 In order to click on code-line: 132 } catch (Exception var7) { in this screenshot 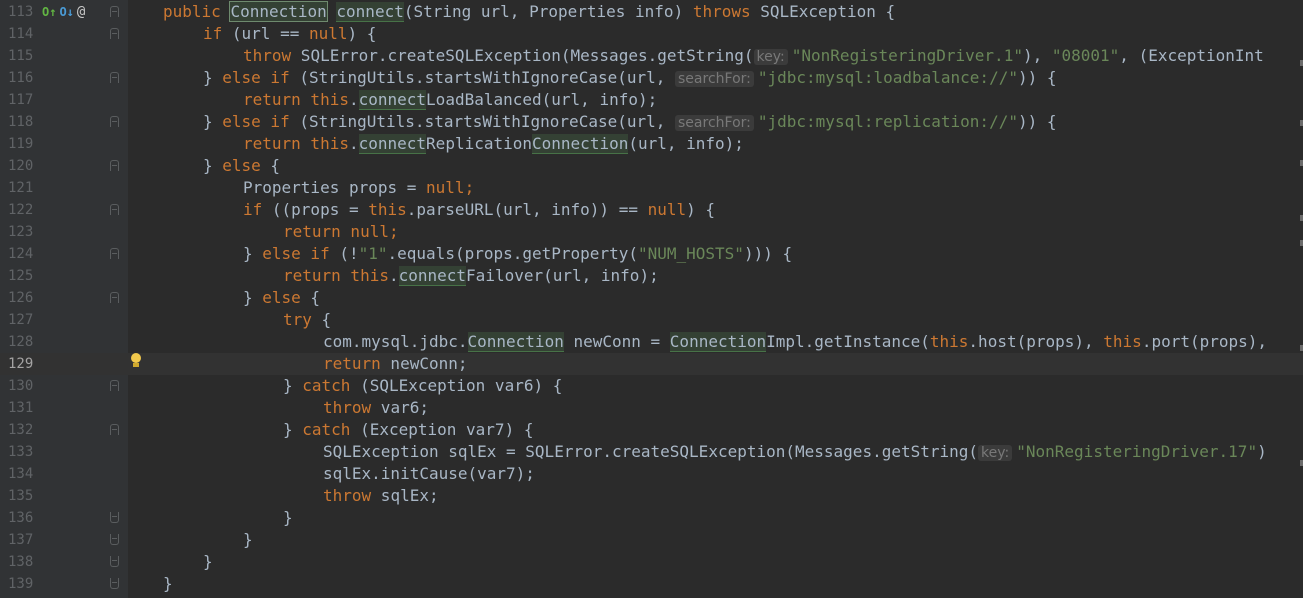, I will do `click(651, 430)`.